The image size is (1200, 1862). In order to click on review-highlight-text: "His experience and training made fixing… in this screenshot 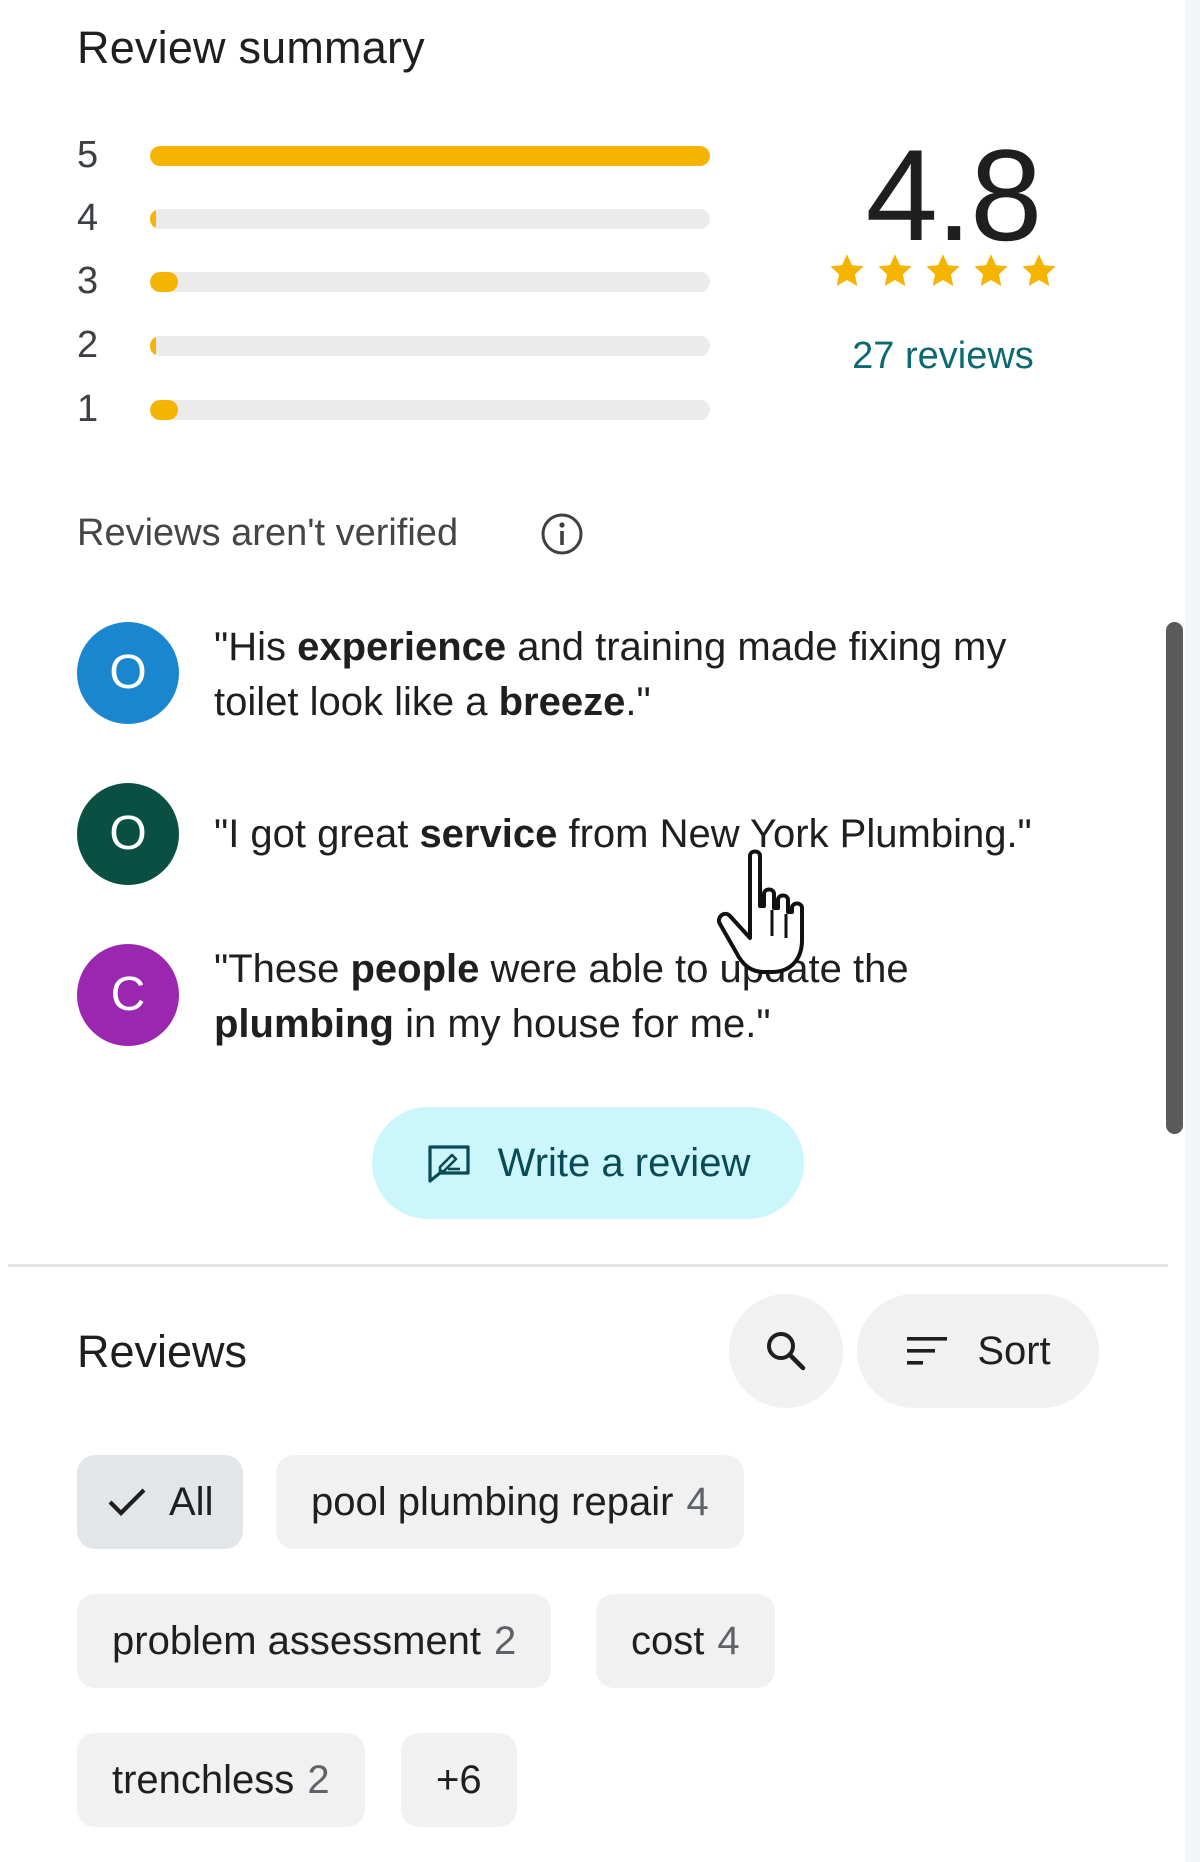, I will do `click(649, 675)`.